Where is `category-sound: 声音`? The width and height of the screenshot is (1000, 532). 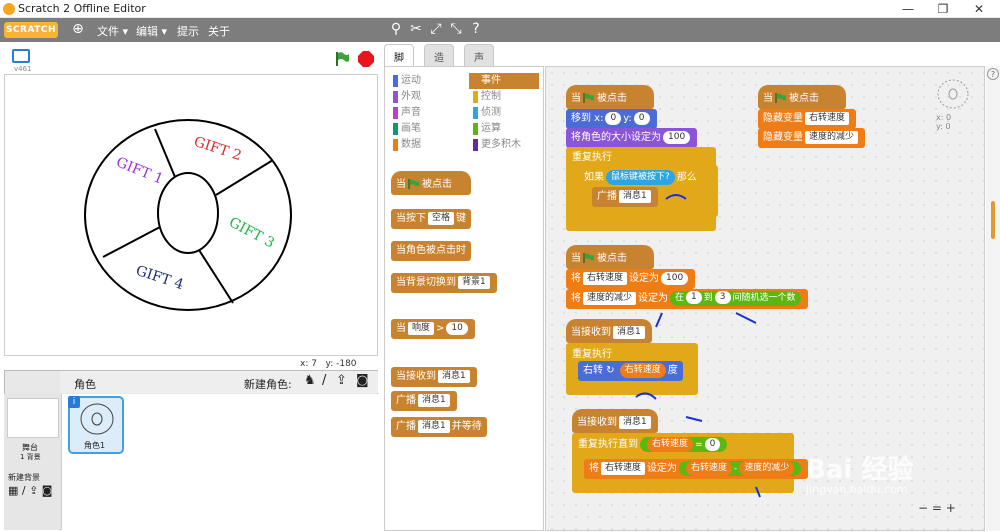 category-sound: 声音 is located at coordinates (424, 113).